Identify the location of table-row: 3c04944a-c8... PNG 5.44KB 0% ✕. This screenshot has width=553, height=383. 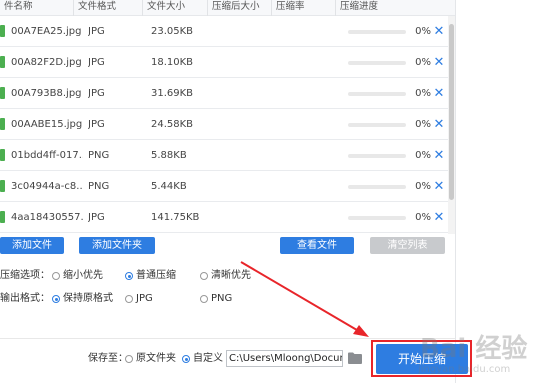
(224, 186).